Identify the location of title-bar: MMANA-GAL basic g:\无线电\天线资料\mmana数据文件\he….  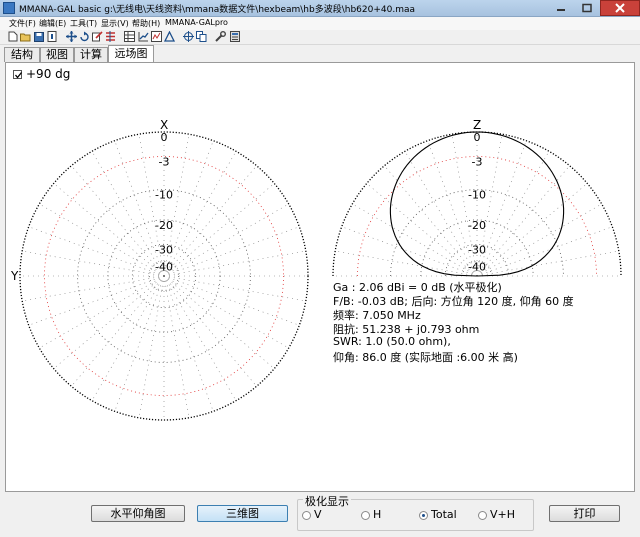
(320, 8).